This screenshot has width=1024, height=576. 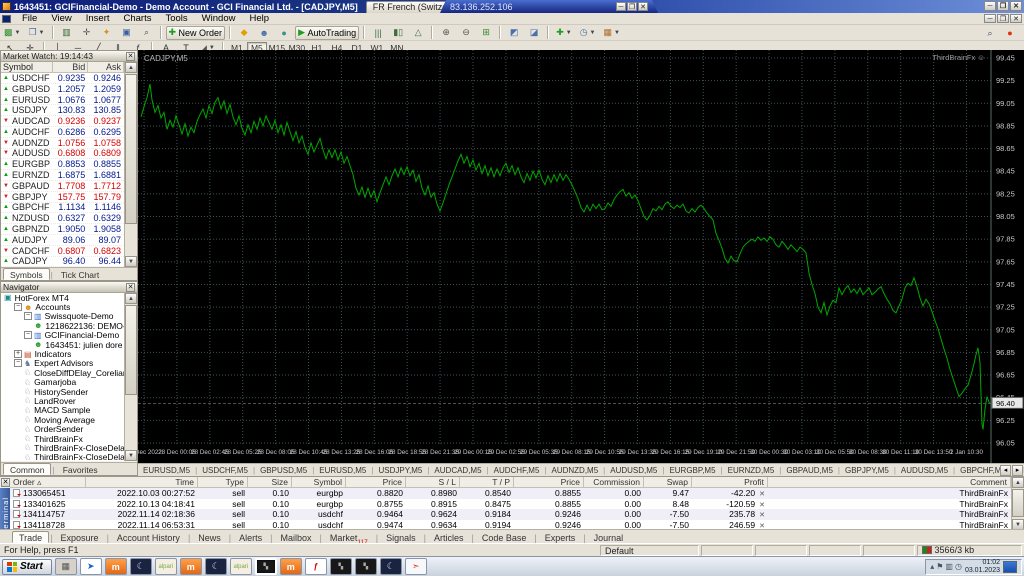 I want to click on navigator-item: ♘CloseDiffDElay_CorelianCharts, so click(x=62, y=373).